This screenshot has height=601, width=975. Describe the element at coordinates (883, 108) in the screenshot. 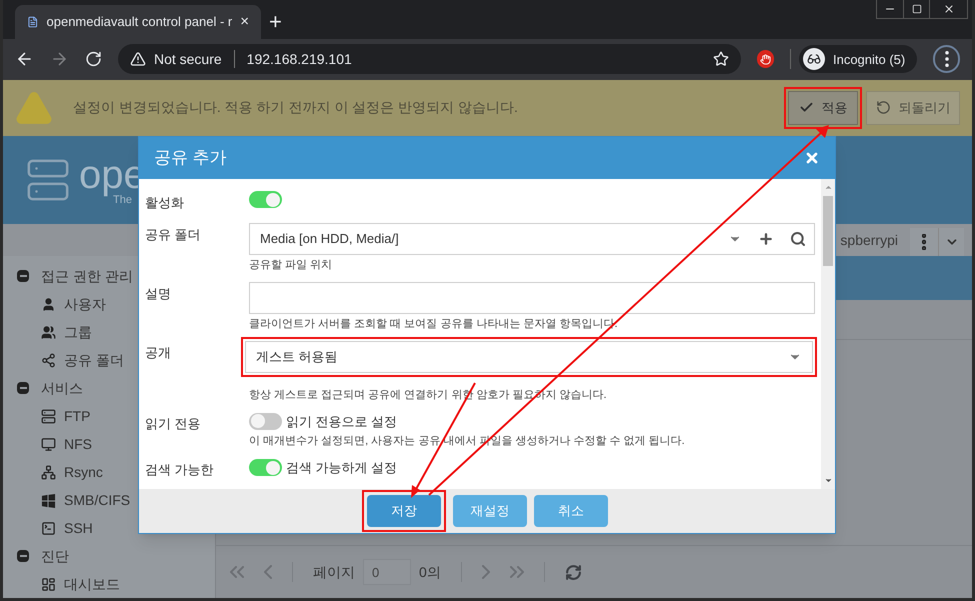

I see `undo-icon` at that location.